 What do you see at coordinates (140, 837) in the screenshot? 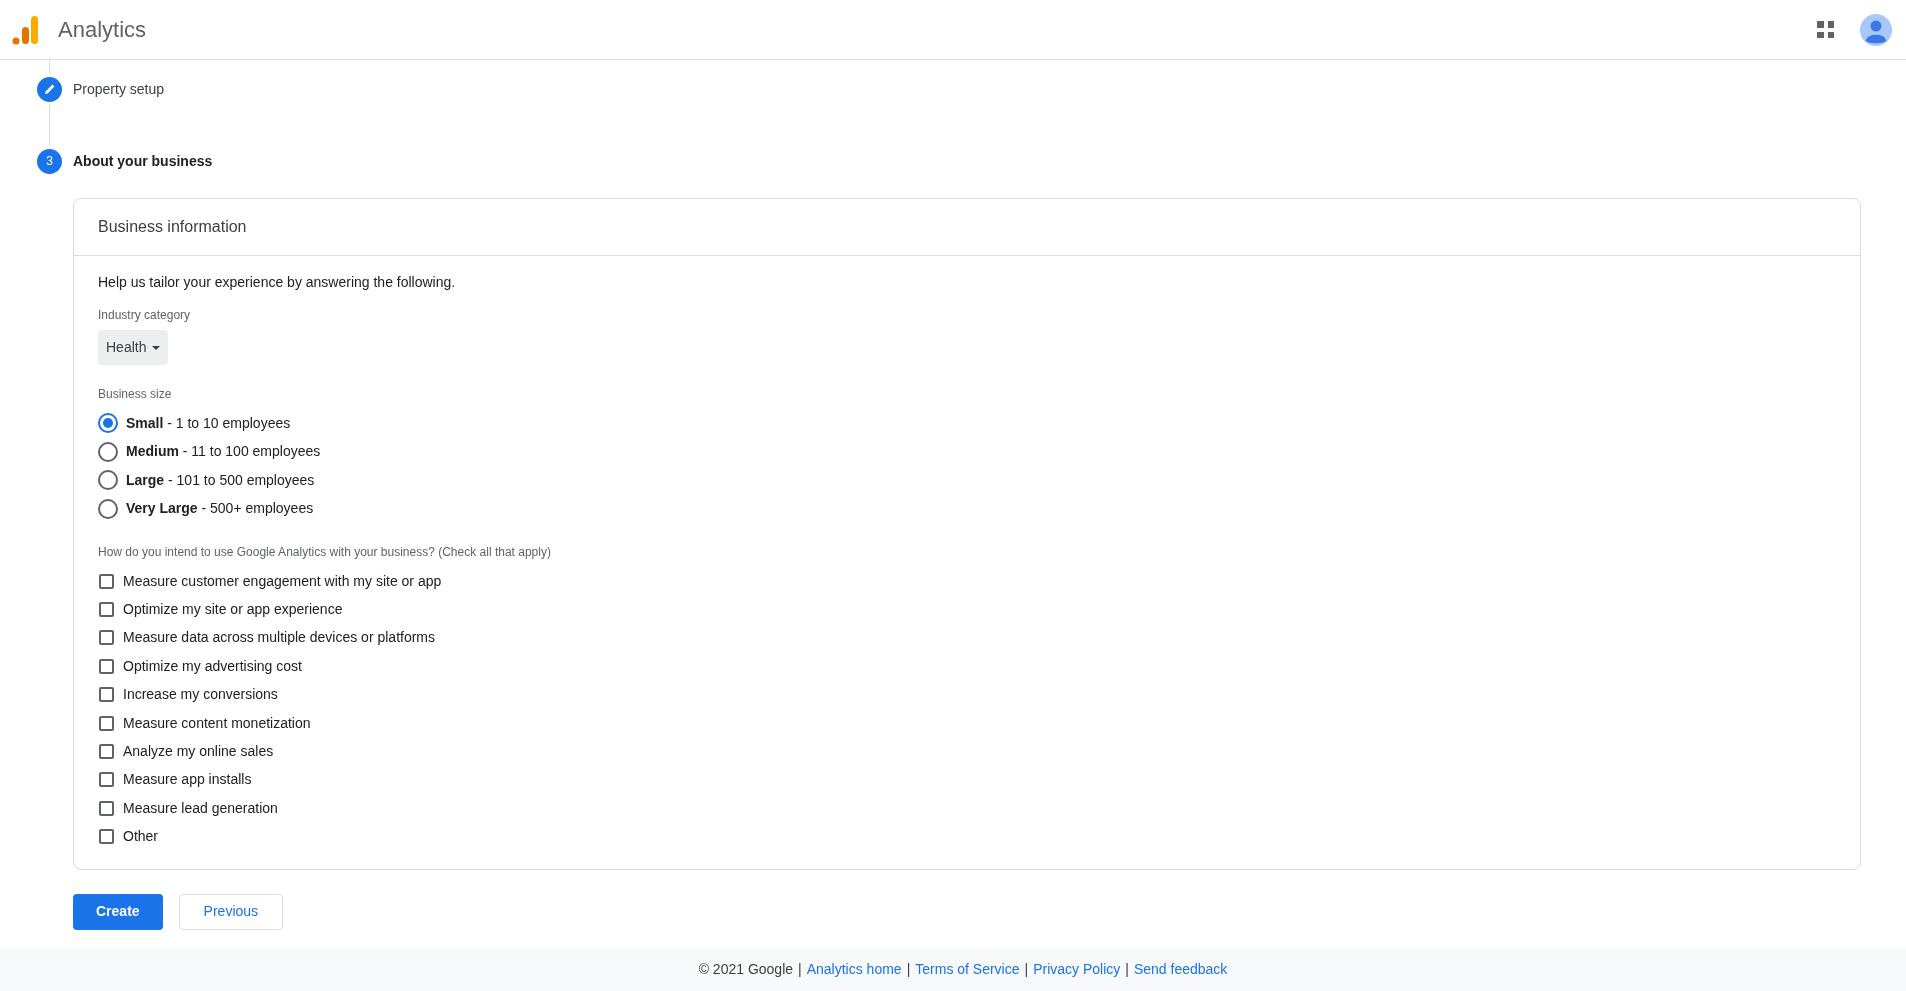
I see `checkbox-label: Other` at bounding box center [140, 837].